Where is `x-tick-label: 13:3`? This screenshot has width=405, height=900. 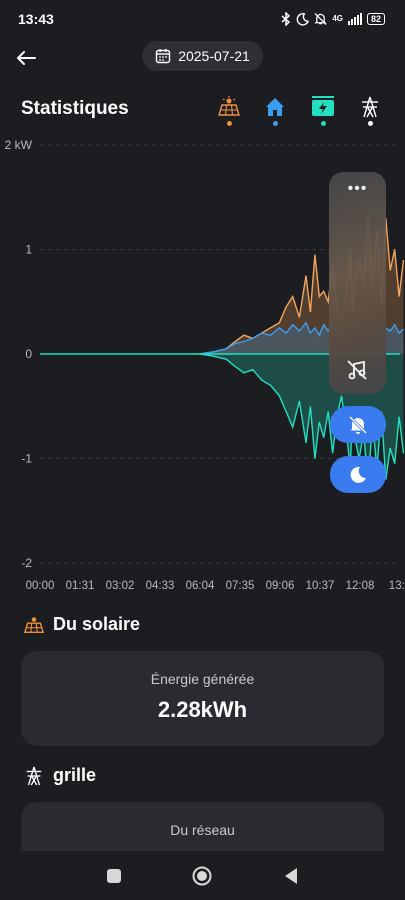
x-tick-label: 13:3 is located at coordinates (397, 586).